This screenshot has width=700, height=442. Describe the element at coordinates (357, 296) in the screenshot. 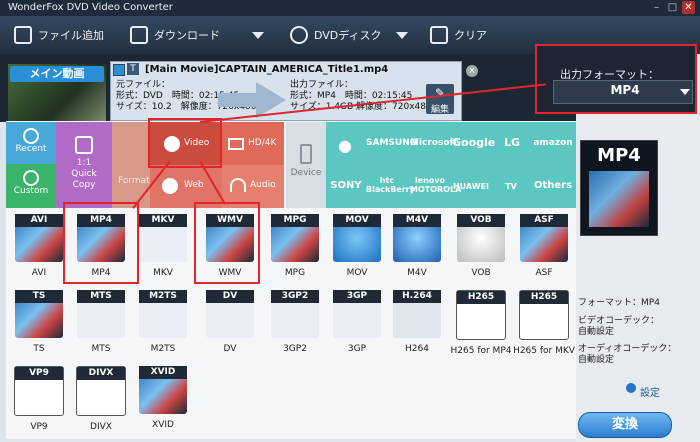

I see `format-tag: 3GP` at that location.